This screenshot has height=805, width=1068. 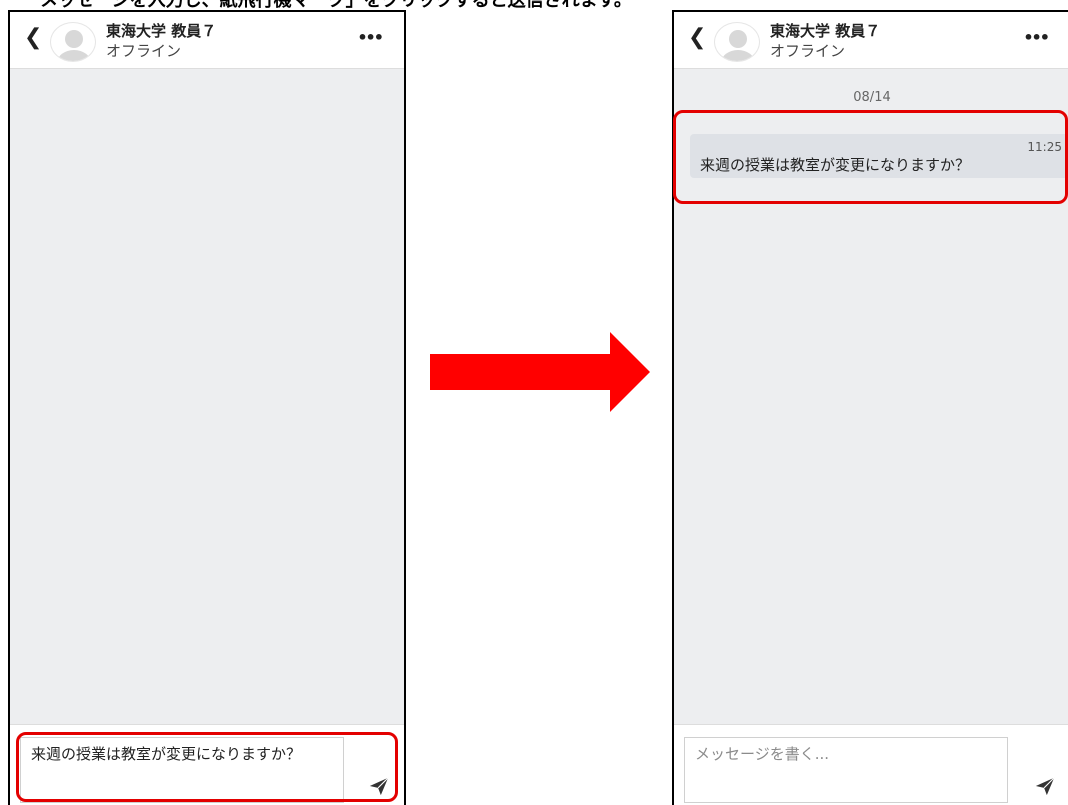 What do you see at coordinates (872, 97) in the screenshot?
I see `date-separator: 08/14` at bounding box center [872, 97].